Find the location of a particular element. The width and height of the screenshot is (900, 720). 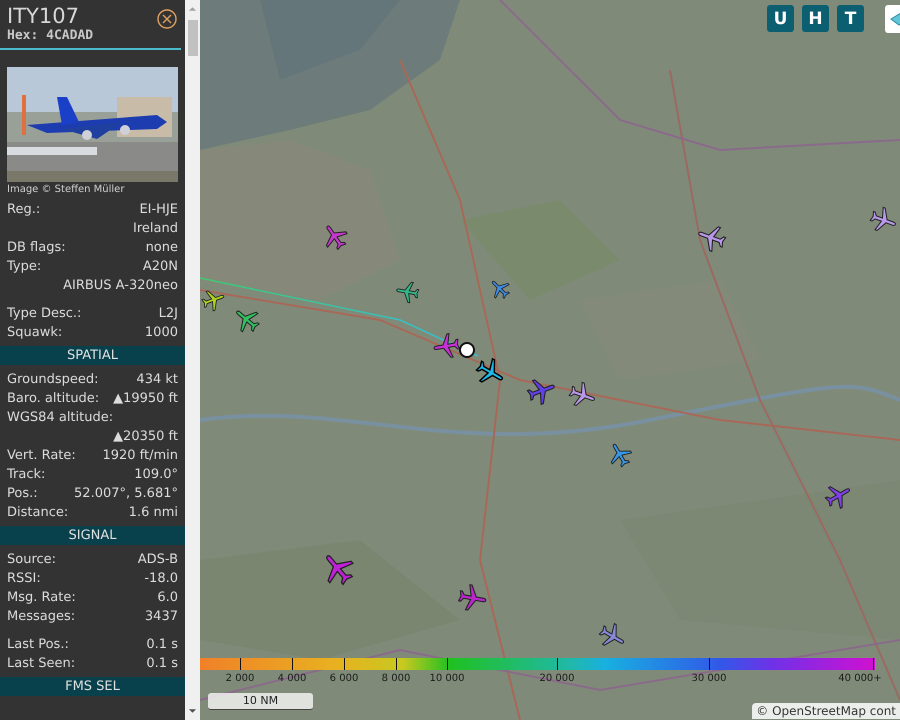

field-label: Squawk: is located at coordinates (34, 333).